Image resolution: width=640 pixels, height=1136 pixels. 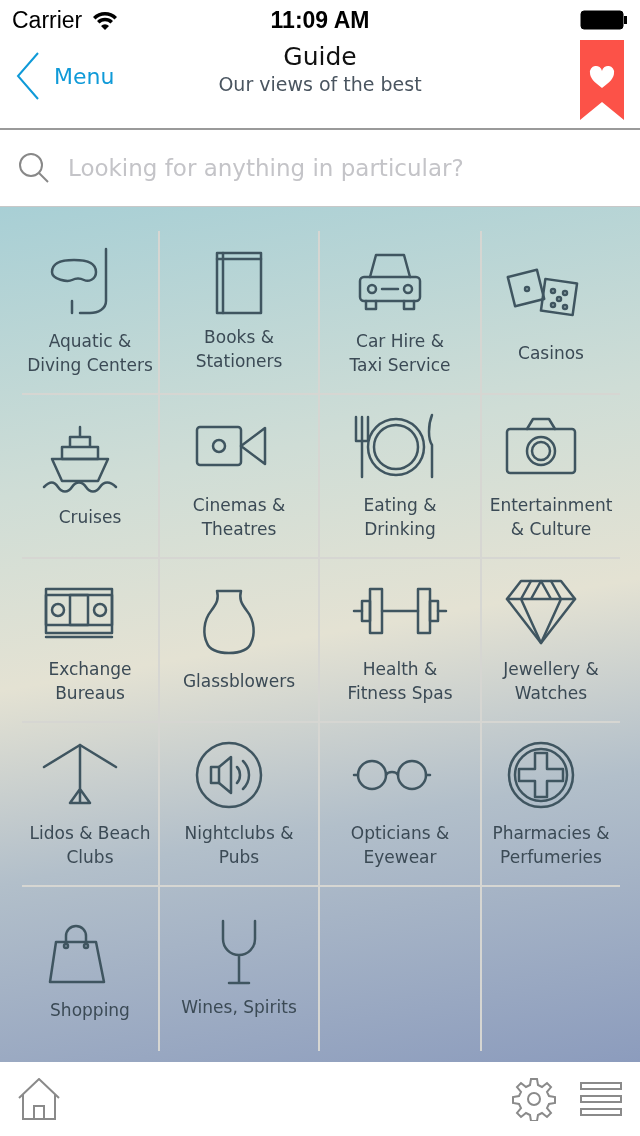 I want to click on category-label: Shopping, so click(x=90, y=1010).